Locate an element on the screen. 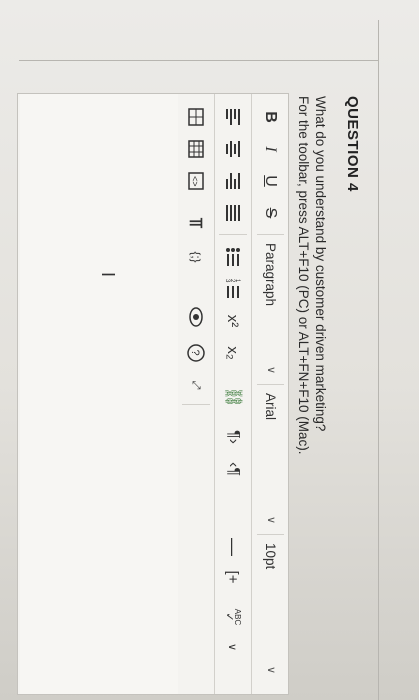 This screenshot has height=700, width=419. strikethrough-button: S is located at coordinates (270, 213).